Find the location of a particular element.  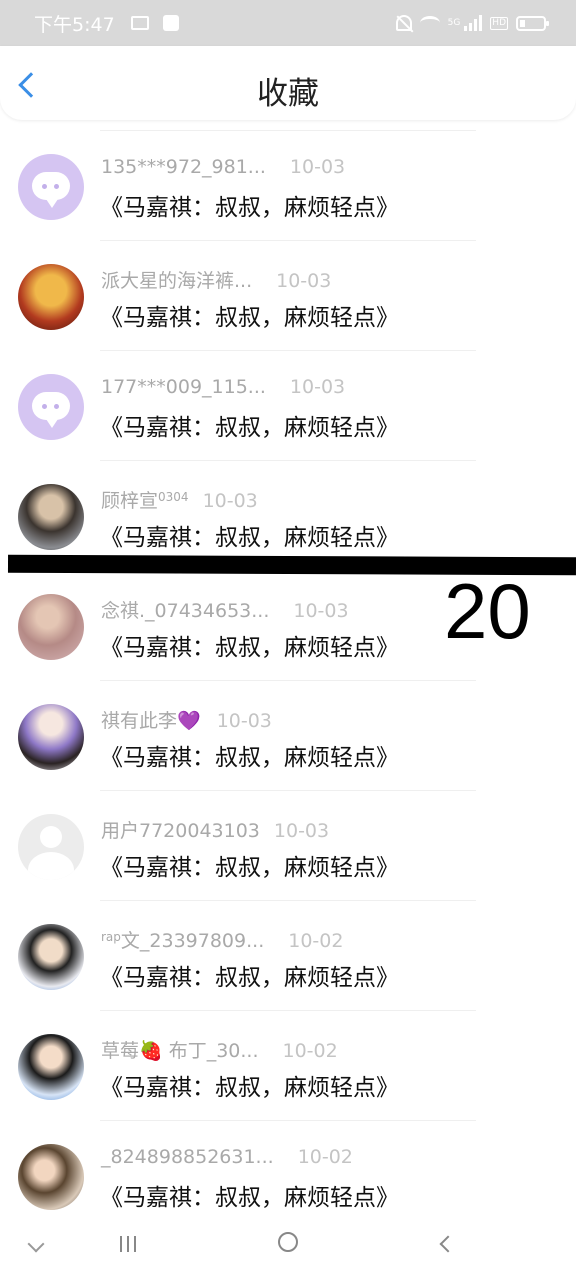

purple-heart-icon: 💜 is located at coordinates (189, 721).